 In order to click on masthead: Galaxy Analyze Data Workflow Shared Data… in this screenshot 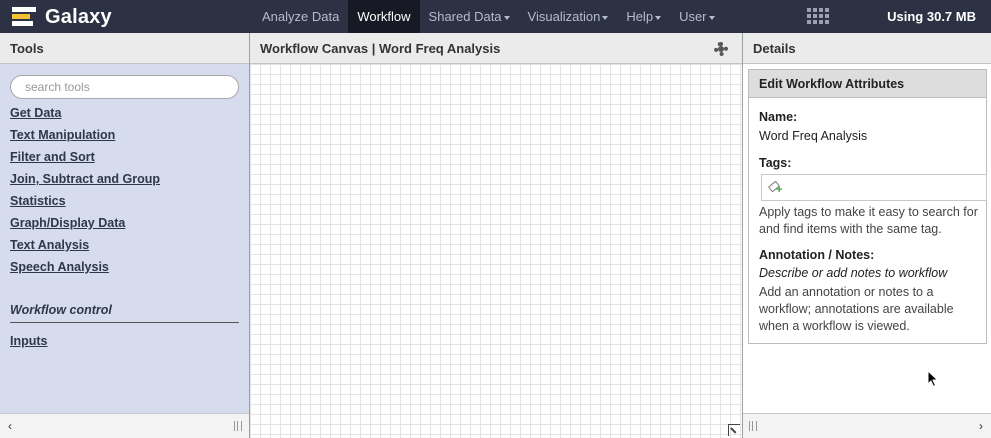, I will do `click(495, 16)`.